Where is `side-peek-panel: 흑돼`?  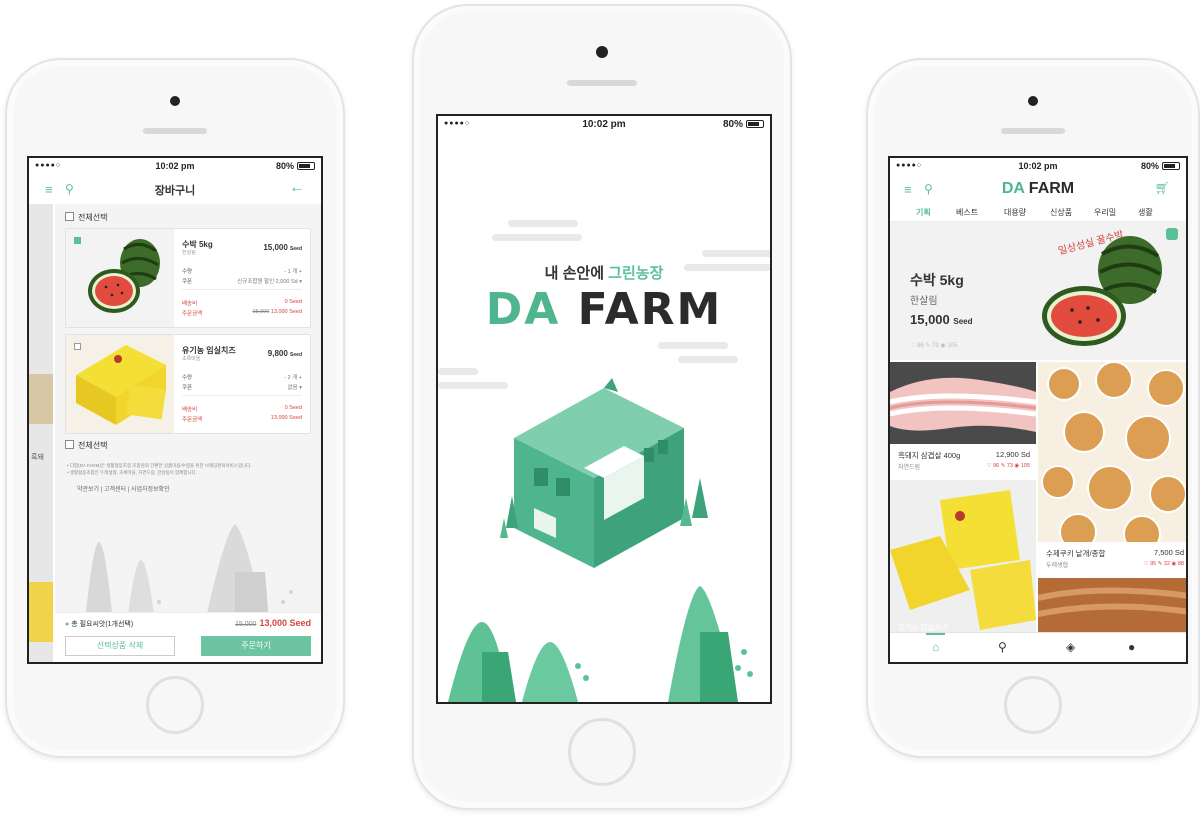
side-peek-panel: 흑돼 is located at coordinates (41, 433).